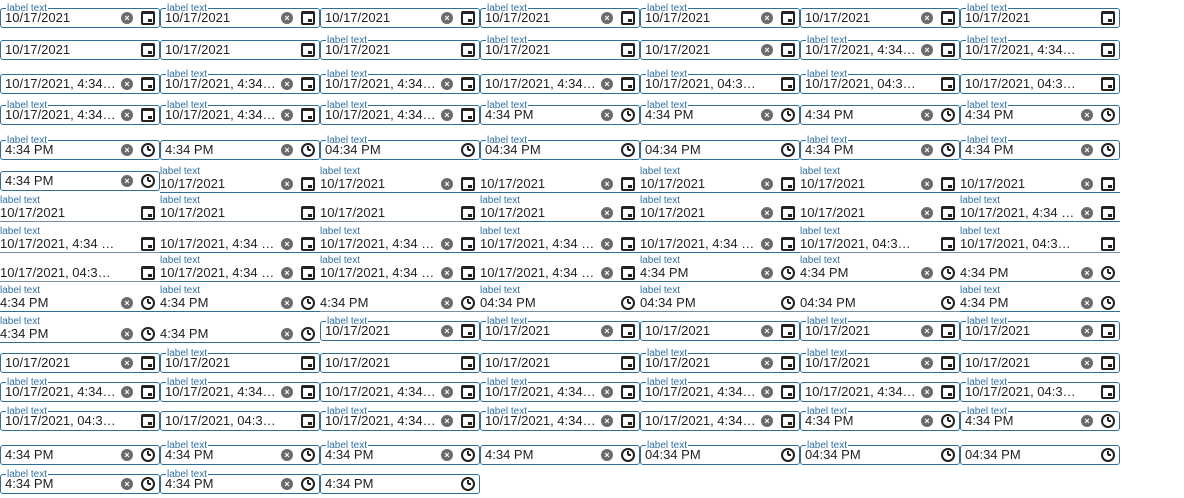 This screenshot has width=1184, height=498. I want to click on picker-field: 04:34 PM, so click(720, 148).